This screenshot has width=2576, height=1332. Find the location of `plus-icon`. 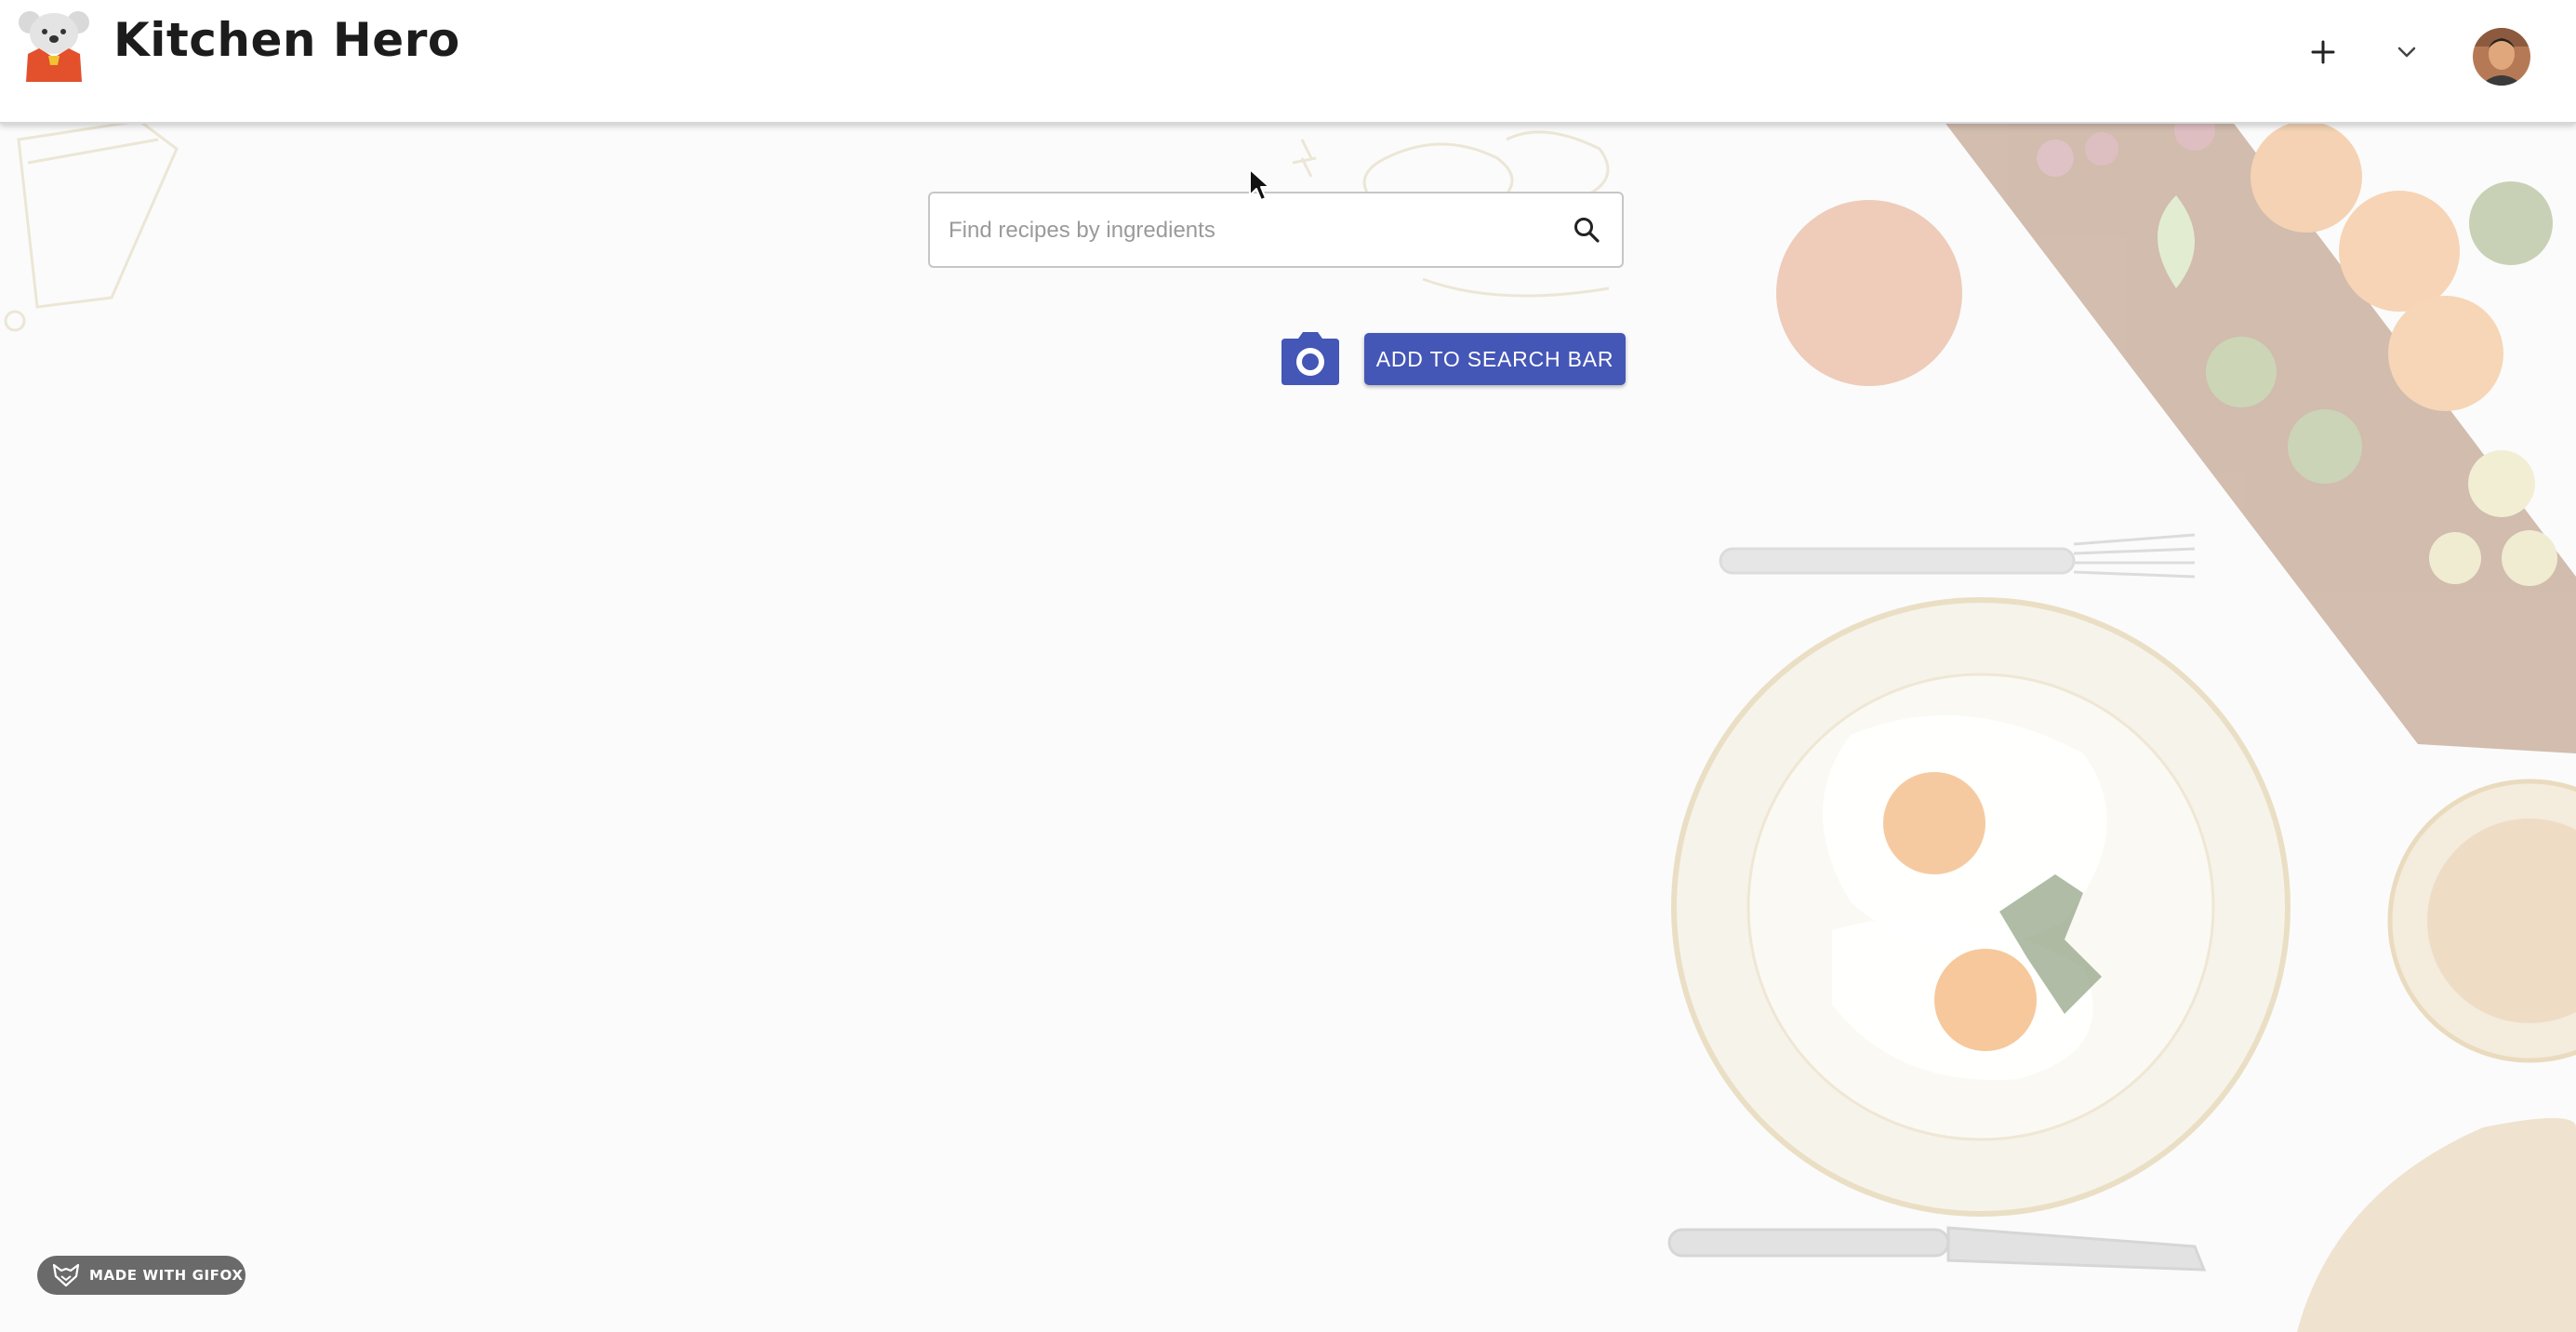

plus-icon is located at coordinates (2323, 52).